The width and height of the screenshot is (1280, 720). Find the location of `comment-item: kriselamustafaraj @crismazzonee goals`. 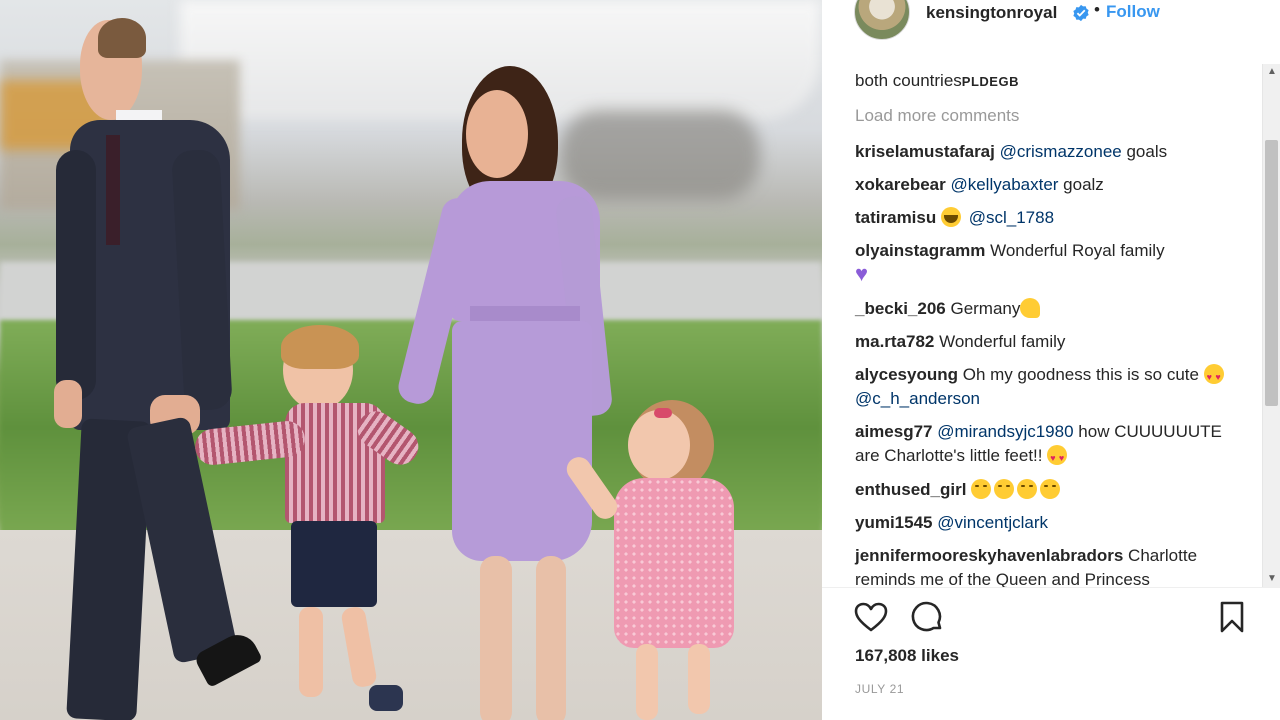

comment-item: kriselamustafaraj @crismazzonee goals is located at coordinates (1045, 152).